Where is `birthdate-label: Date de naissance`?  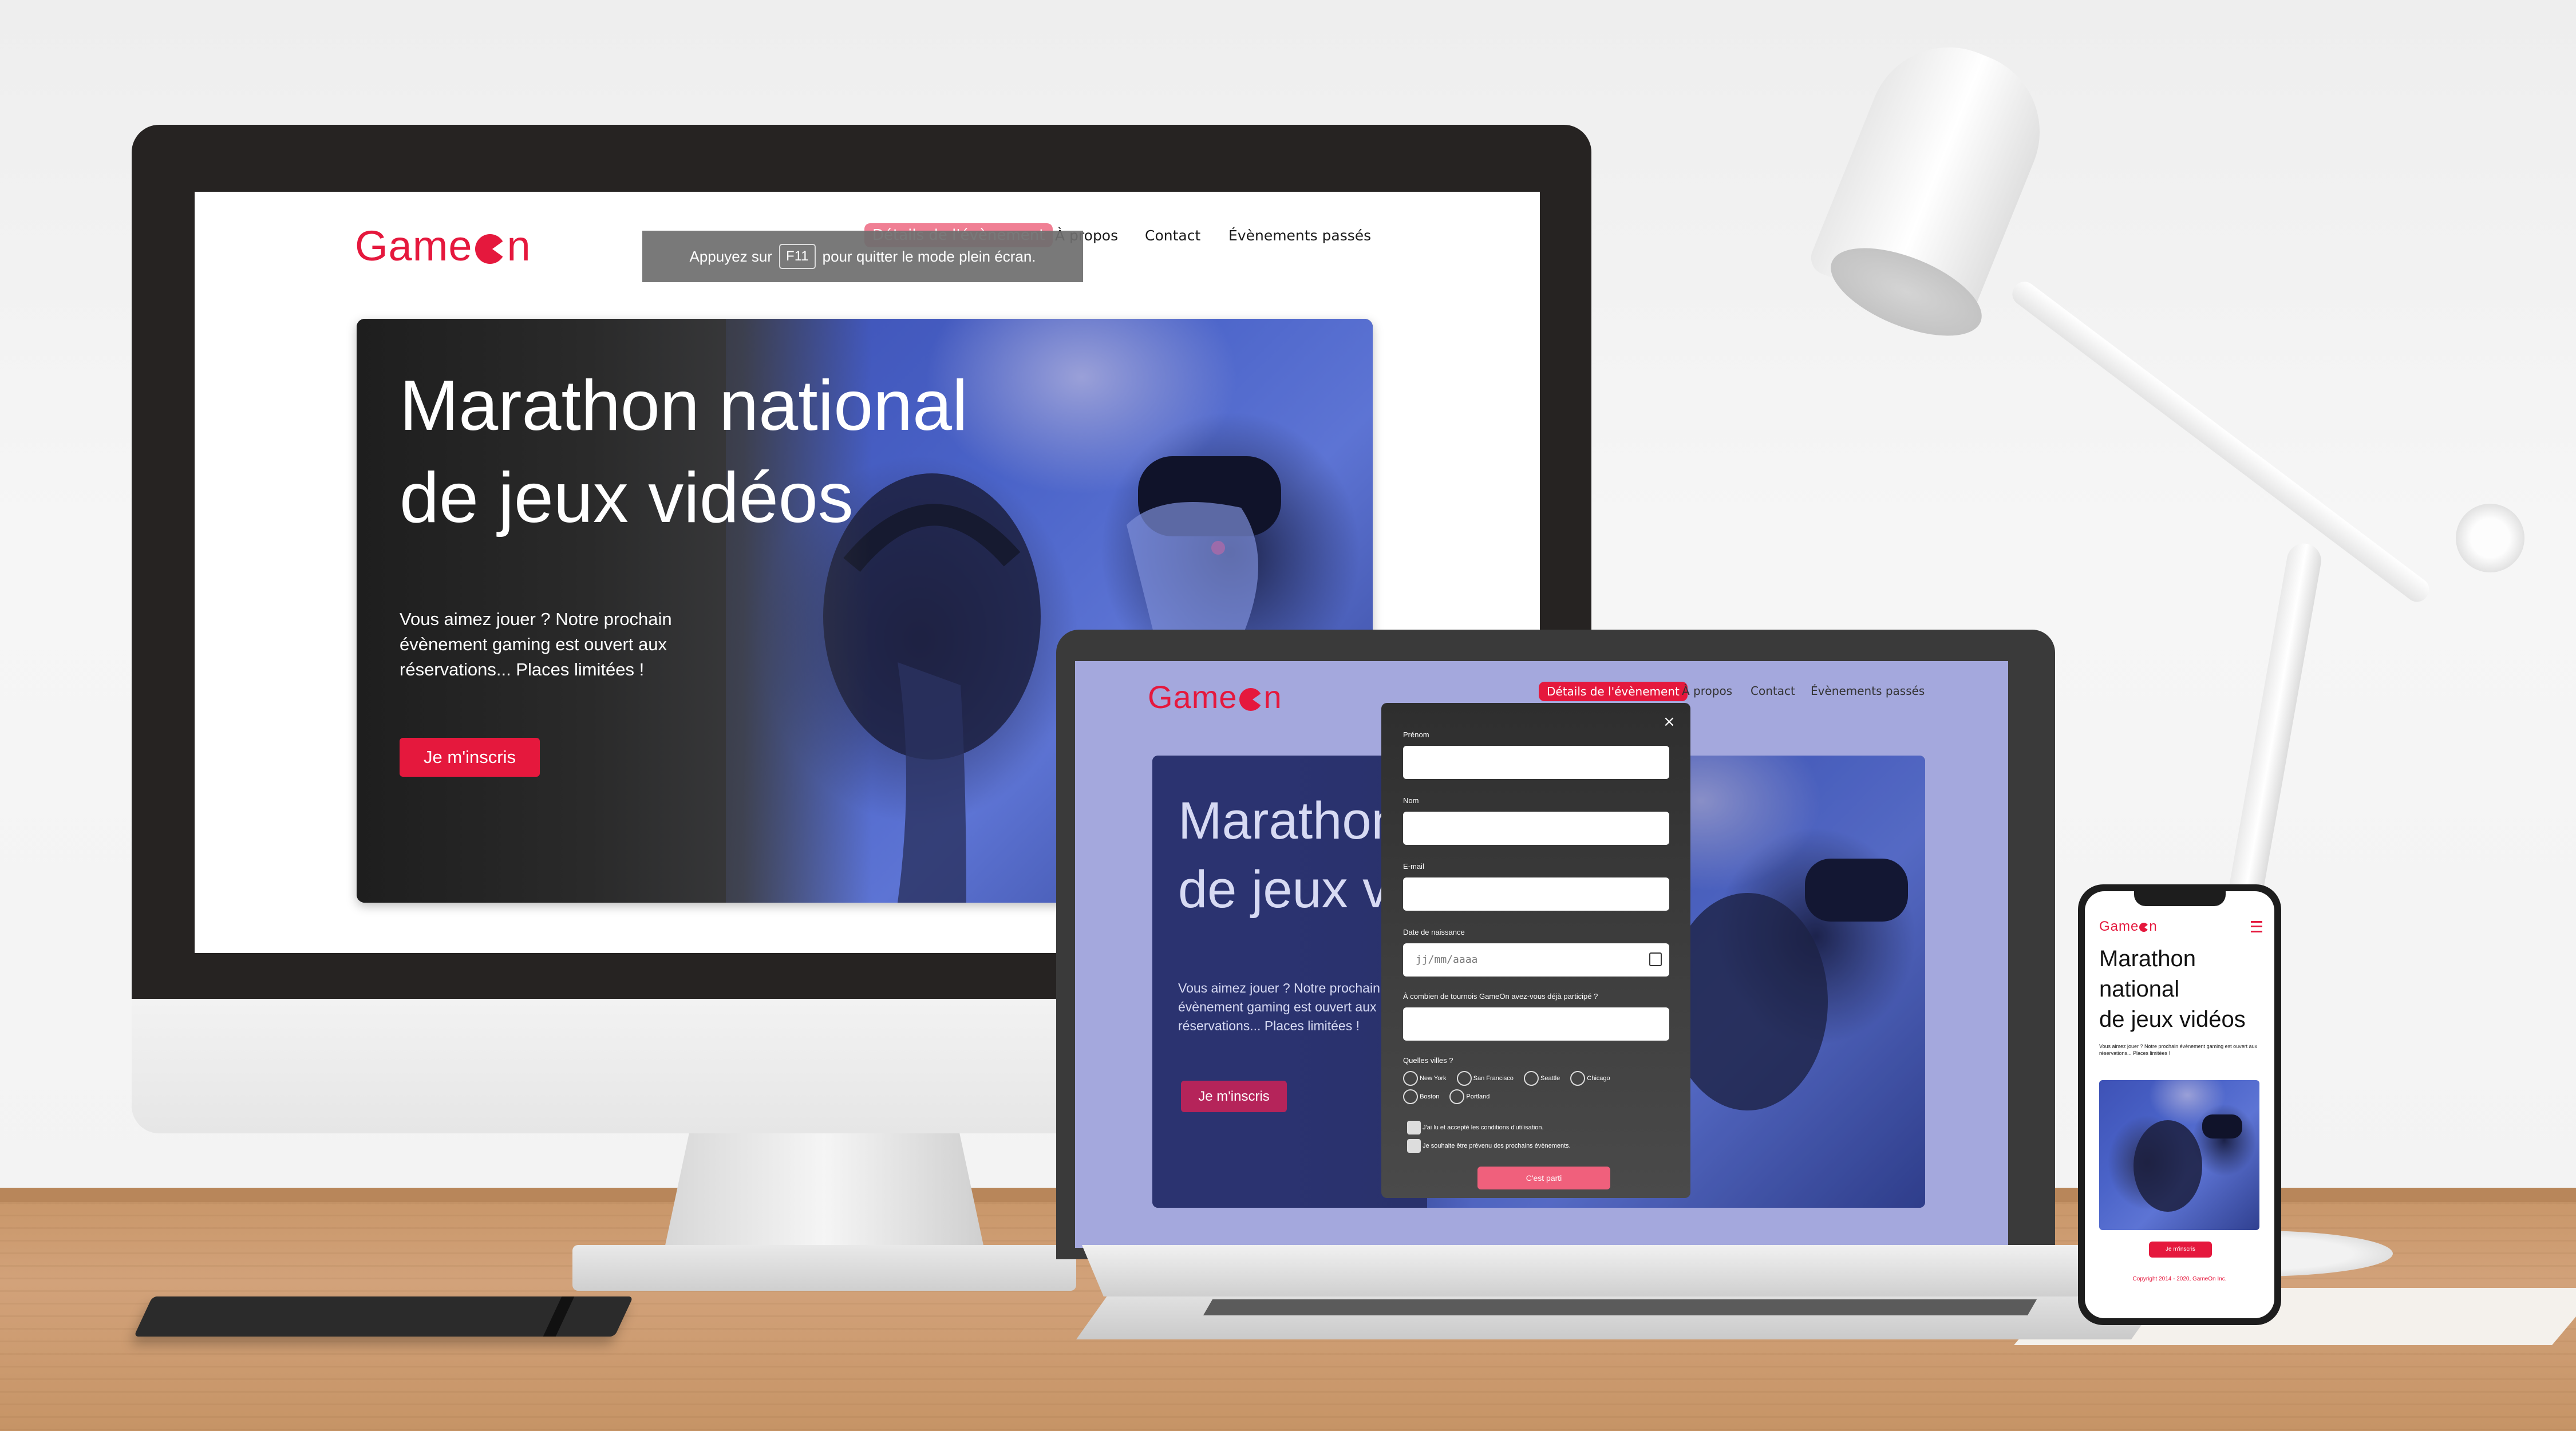
birthdate-label: Date de naissance is located at coordinates (1434, 932).